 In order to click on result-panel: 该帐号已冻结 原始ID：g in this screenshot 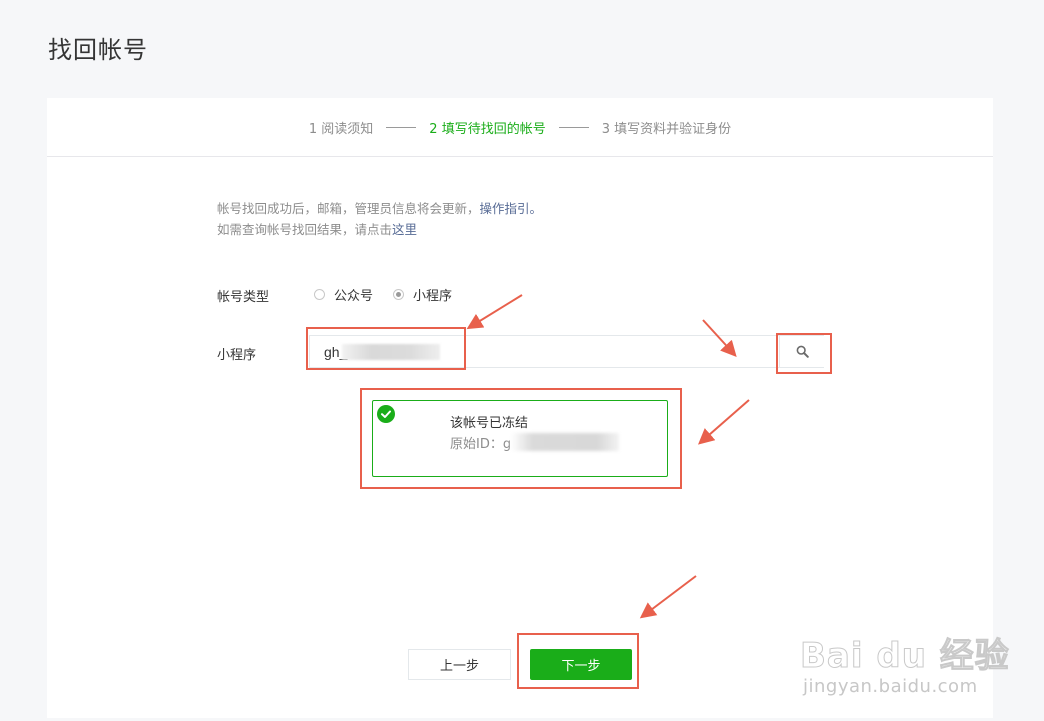, I will do `click(520, 438)`.